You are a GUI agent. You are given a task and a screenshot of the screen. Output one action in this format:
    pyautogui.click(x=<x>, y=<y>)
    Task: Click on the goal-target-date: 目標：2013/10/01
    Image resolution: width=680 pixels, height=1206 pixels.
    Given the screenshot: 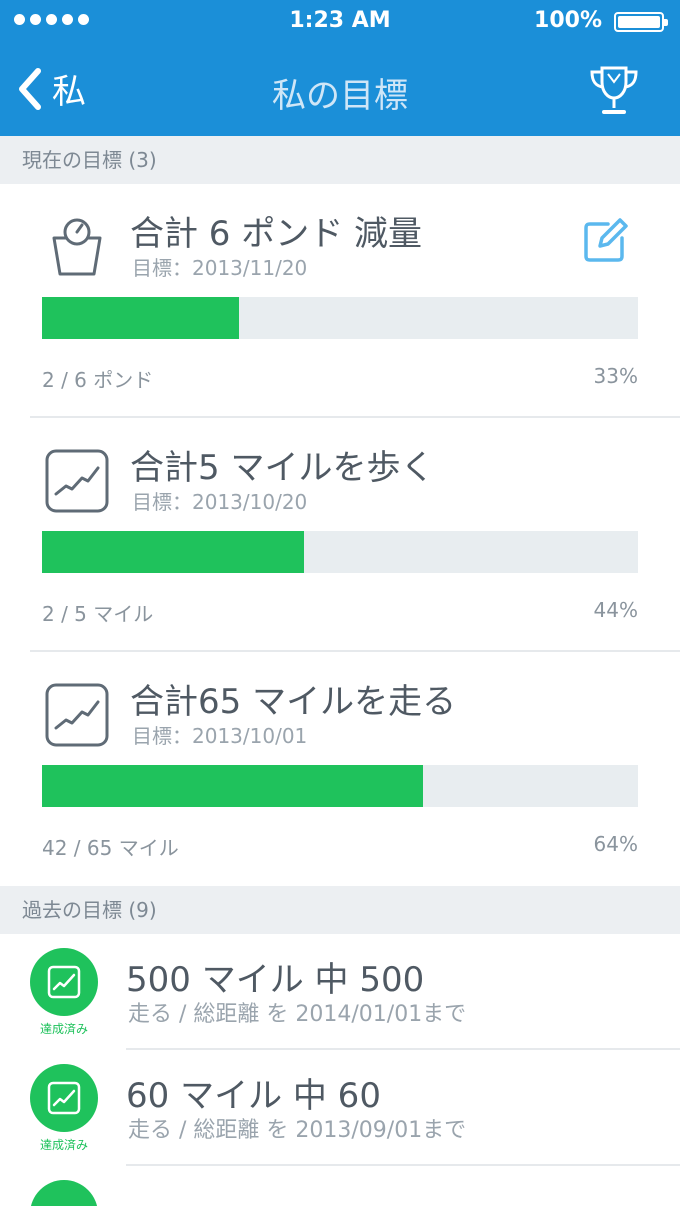 What is the action you would take?
    pyautogui.click(x=220, y=736)
    